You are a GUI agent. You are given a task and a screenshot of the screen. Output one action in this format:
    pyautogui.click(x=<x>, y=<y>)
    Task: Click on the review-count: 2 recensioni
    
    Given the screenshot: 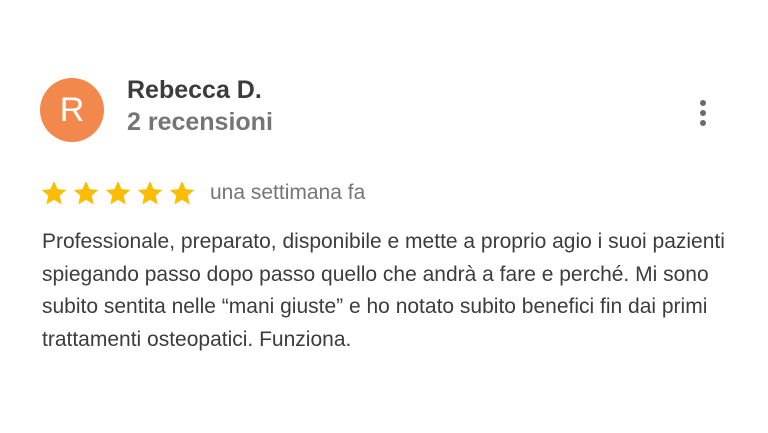 What is the action you would take?
    pyautogui.click(x=200, y=122)
    